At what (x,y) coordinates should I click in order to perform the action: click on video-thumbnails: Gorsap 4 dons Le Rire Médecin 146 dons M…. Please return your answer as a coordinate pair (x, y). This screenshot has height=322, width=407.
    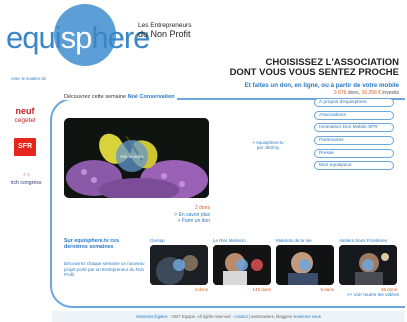
    Looking at the image, I should click on (274, 266).